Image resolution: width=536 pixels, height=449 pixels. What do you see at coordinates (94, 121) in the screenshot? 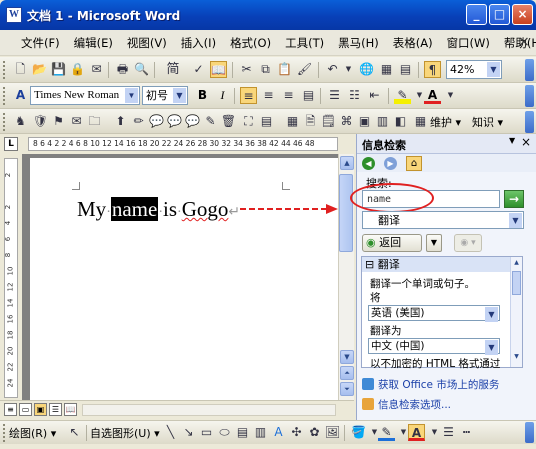
I see `tool-icon-4: 🗀` at bounding box center [94, 121].